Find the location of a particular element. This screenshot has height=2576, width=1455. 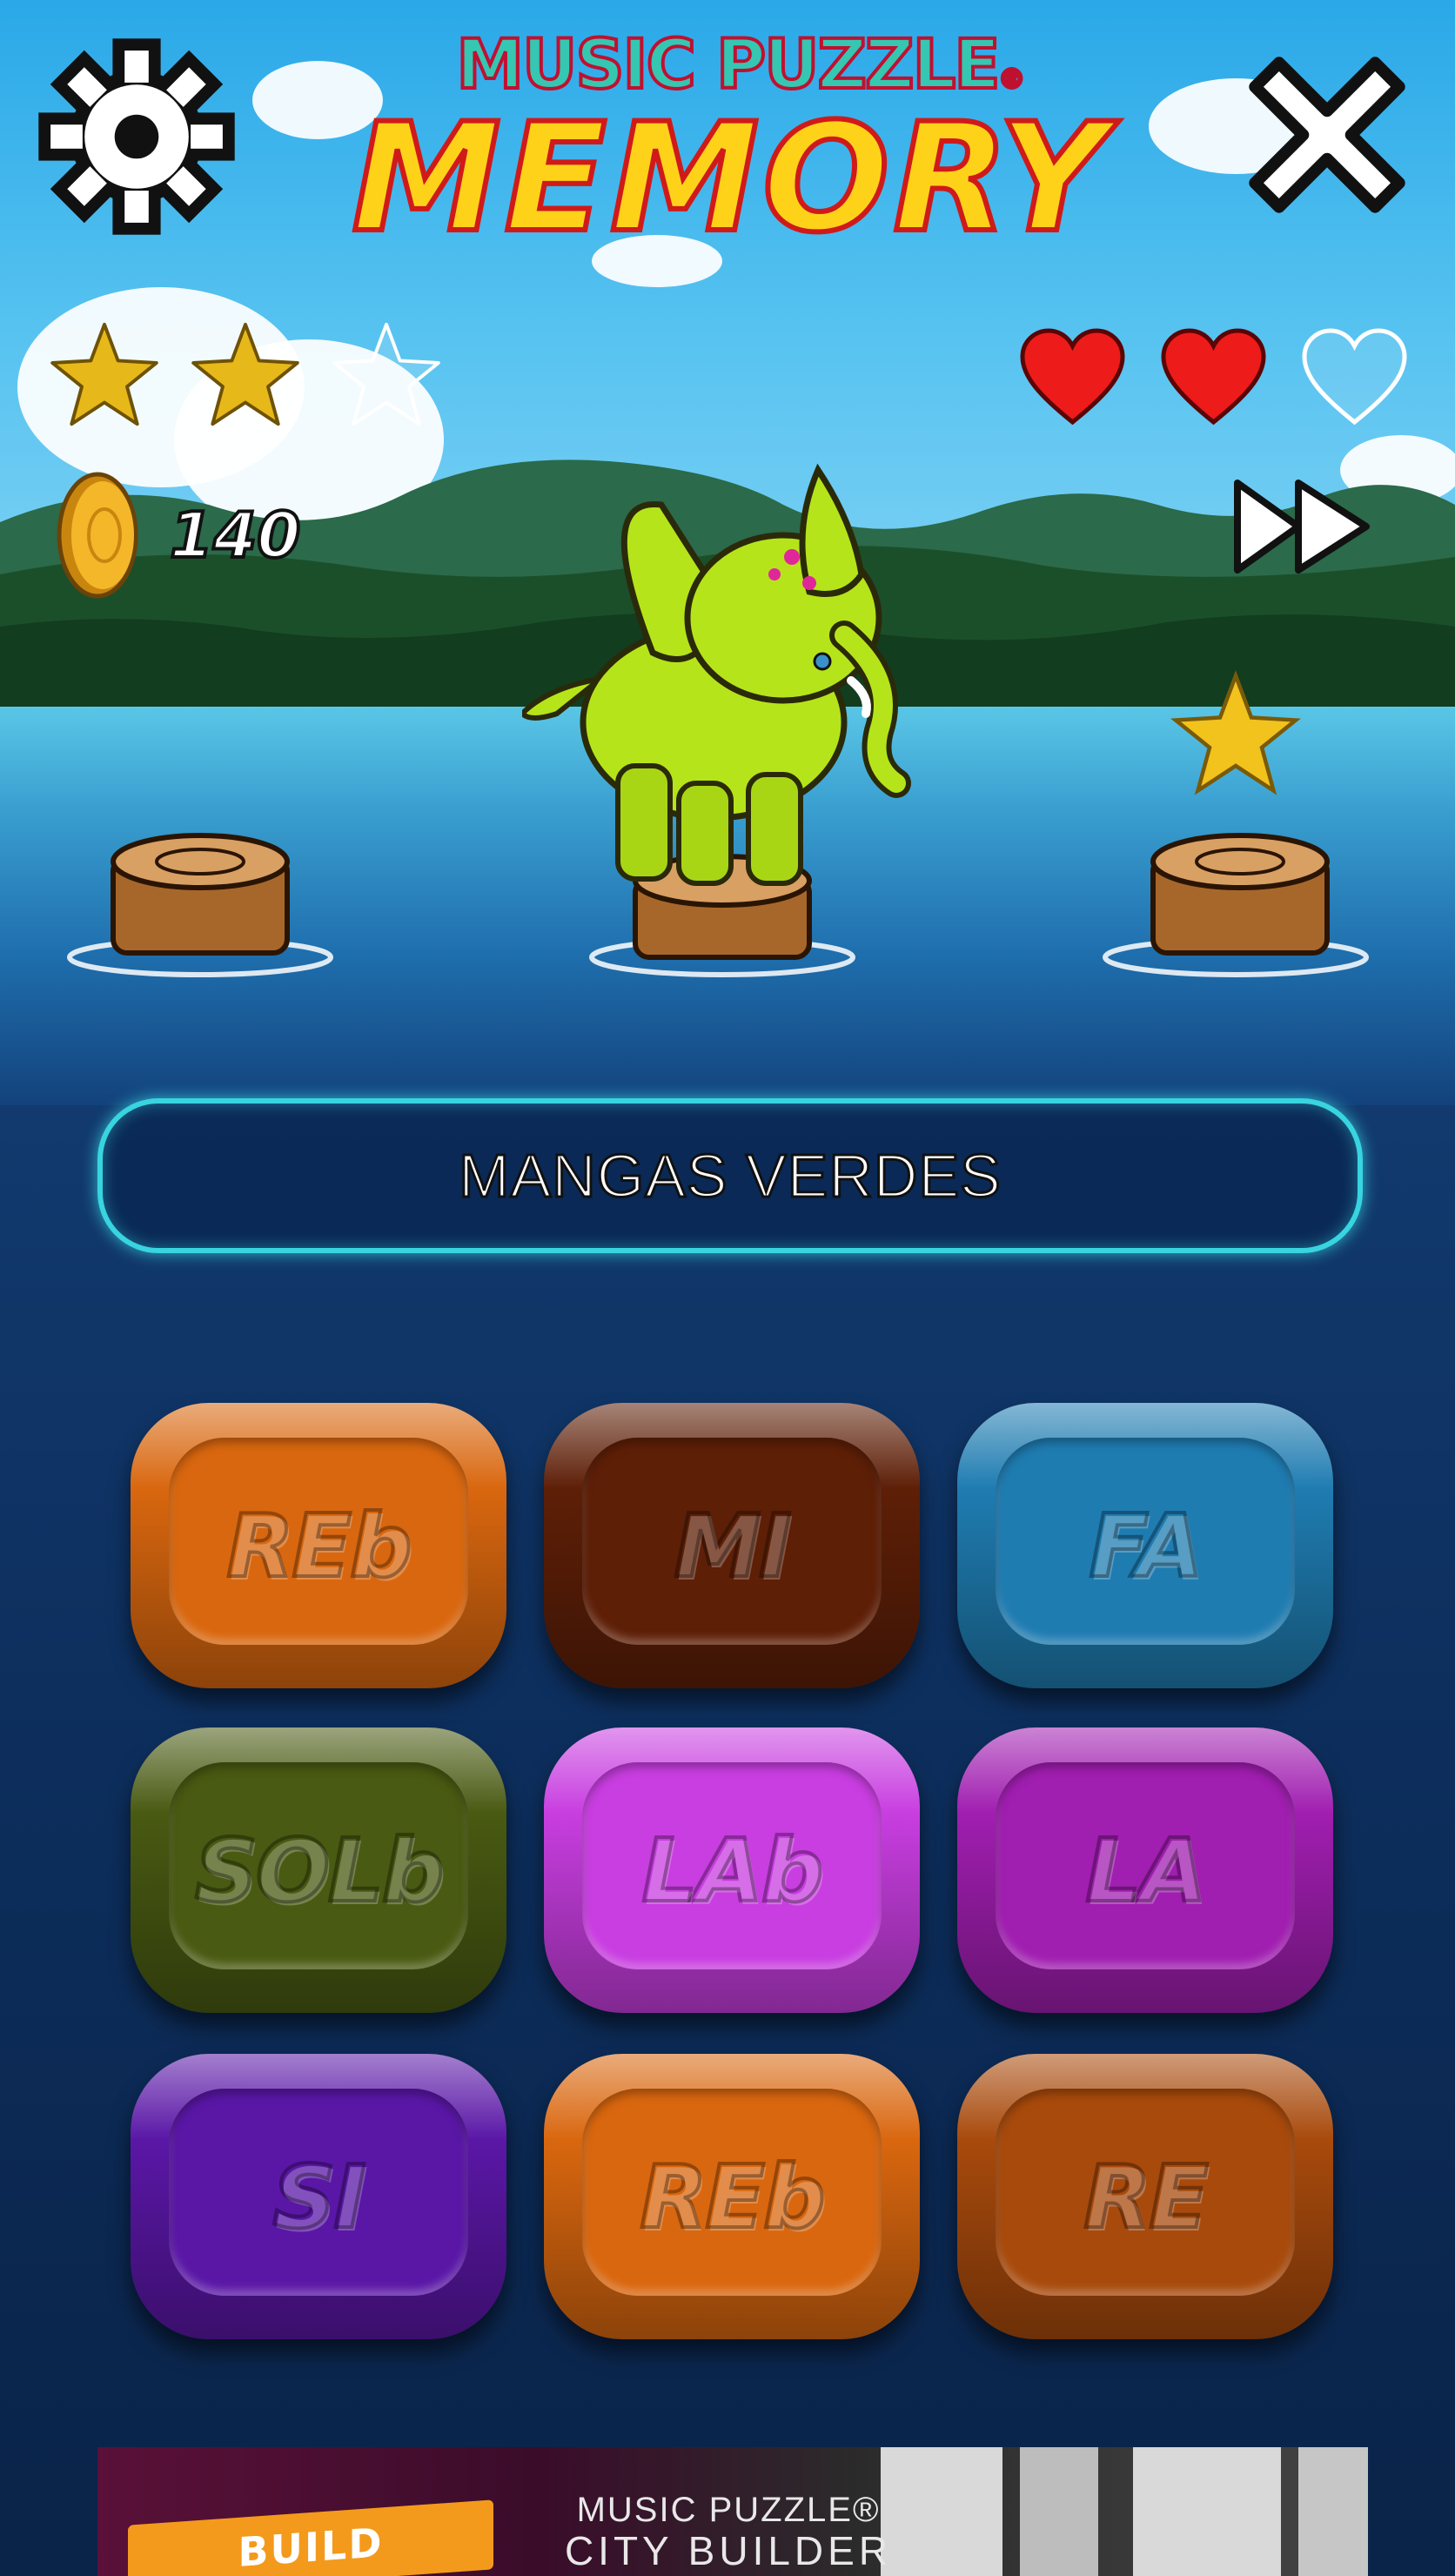

ad-banner: BUILD MUSIC PUZZLE® CITY BUILDER is located at coordinates (732, 2511).